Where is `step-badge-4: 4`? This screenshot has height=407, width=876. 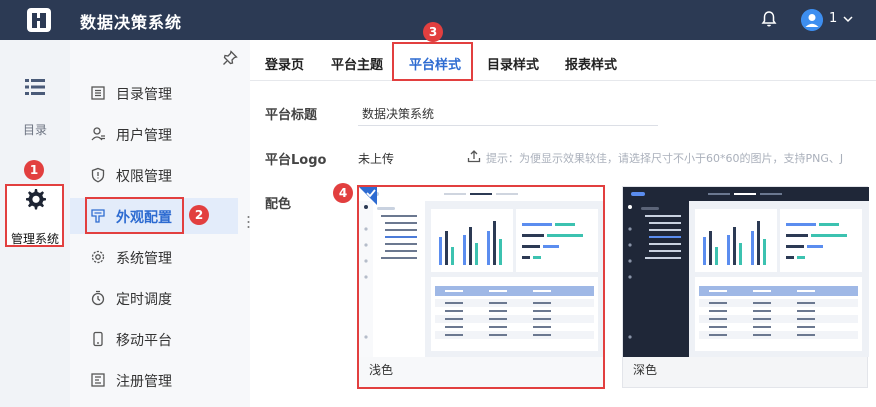
step-badge-4: 4 is located at coordinates (343, 193).